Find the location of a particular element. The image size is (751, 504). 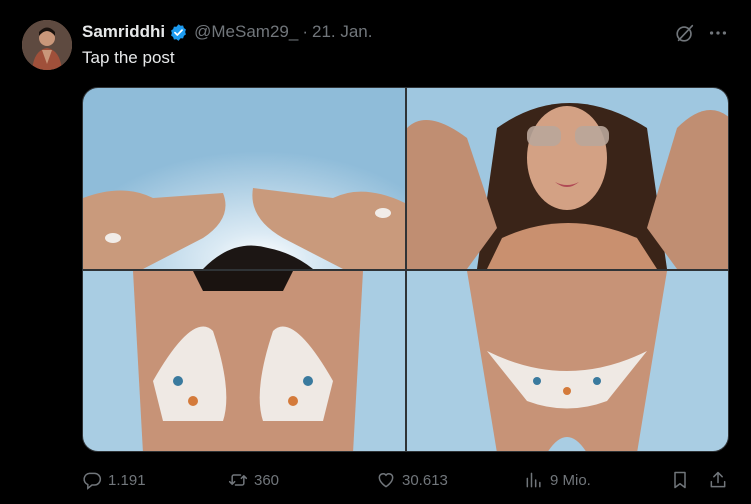

avatar-image is located at coordinates (47, 45).